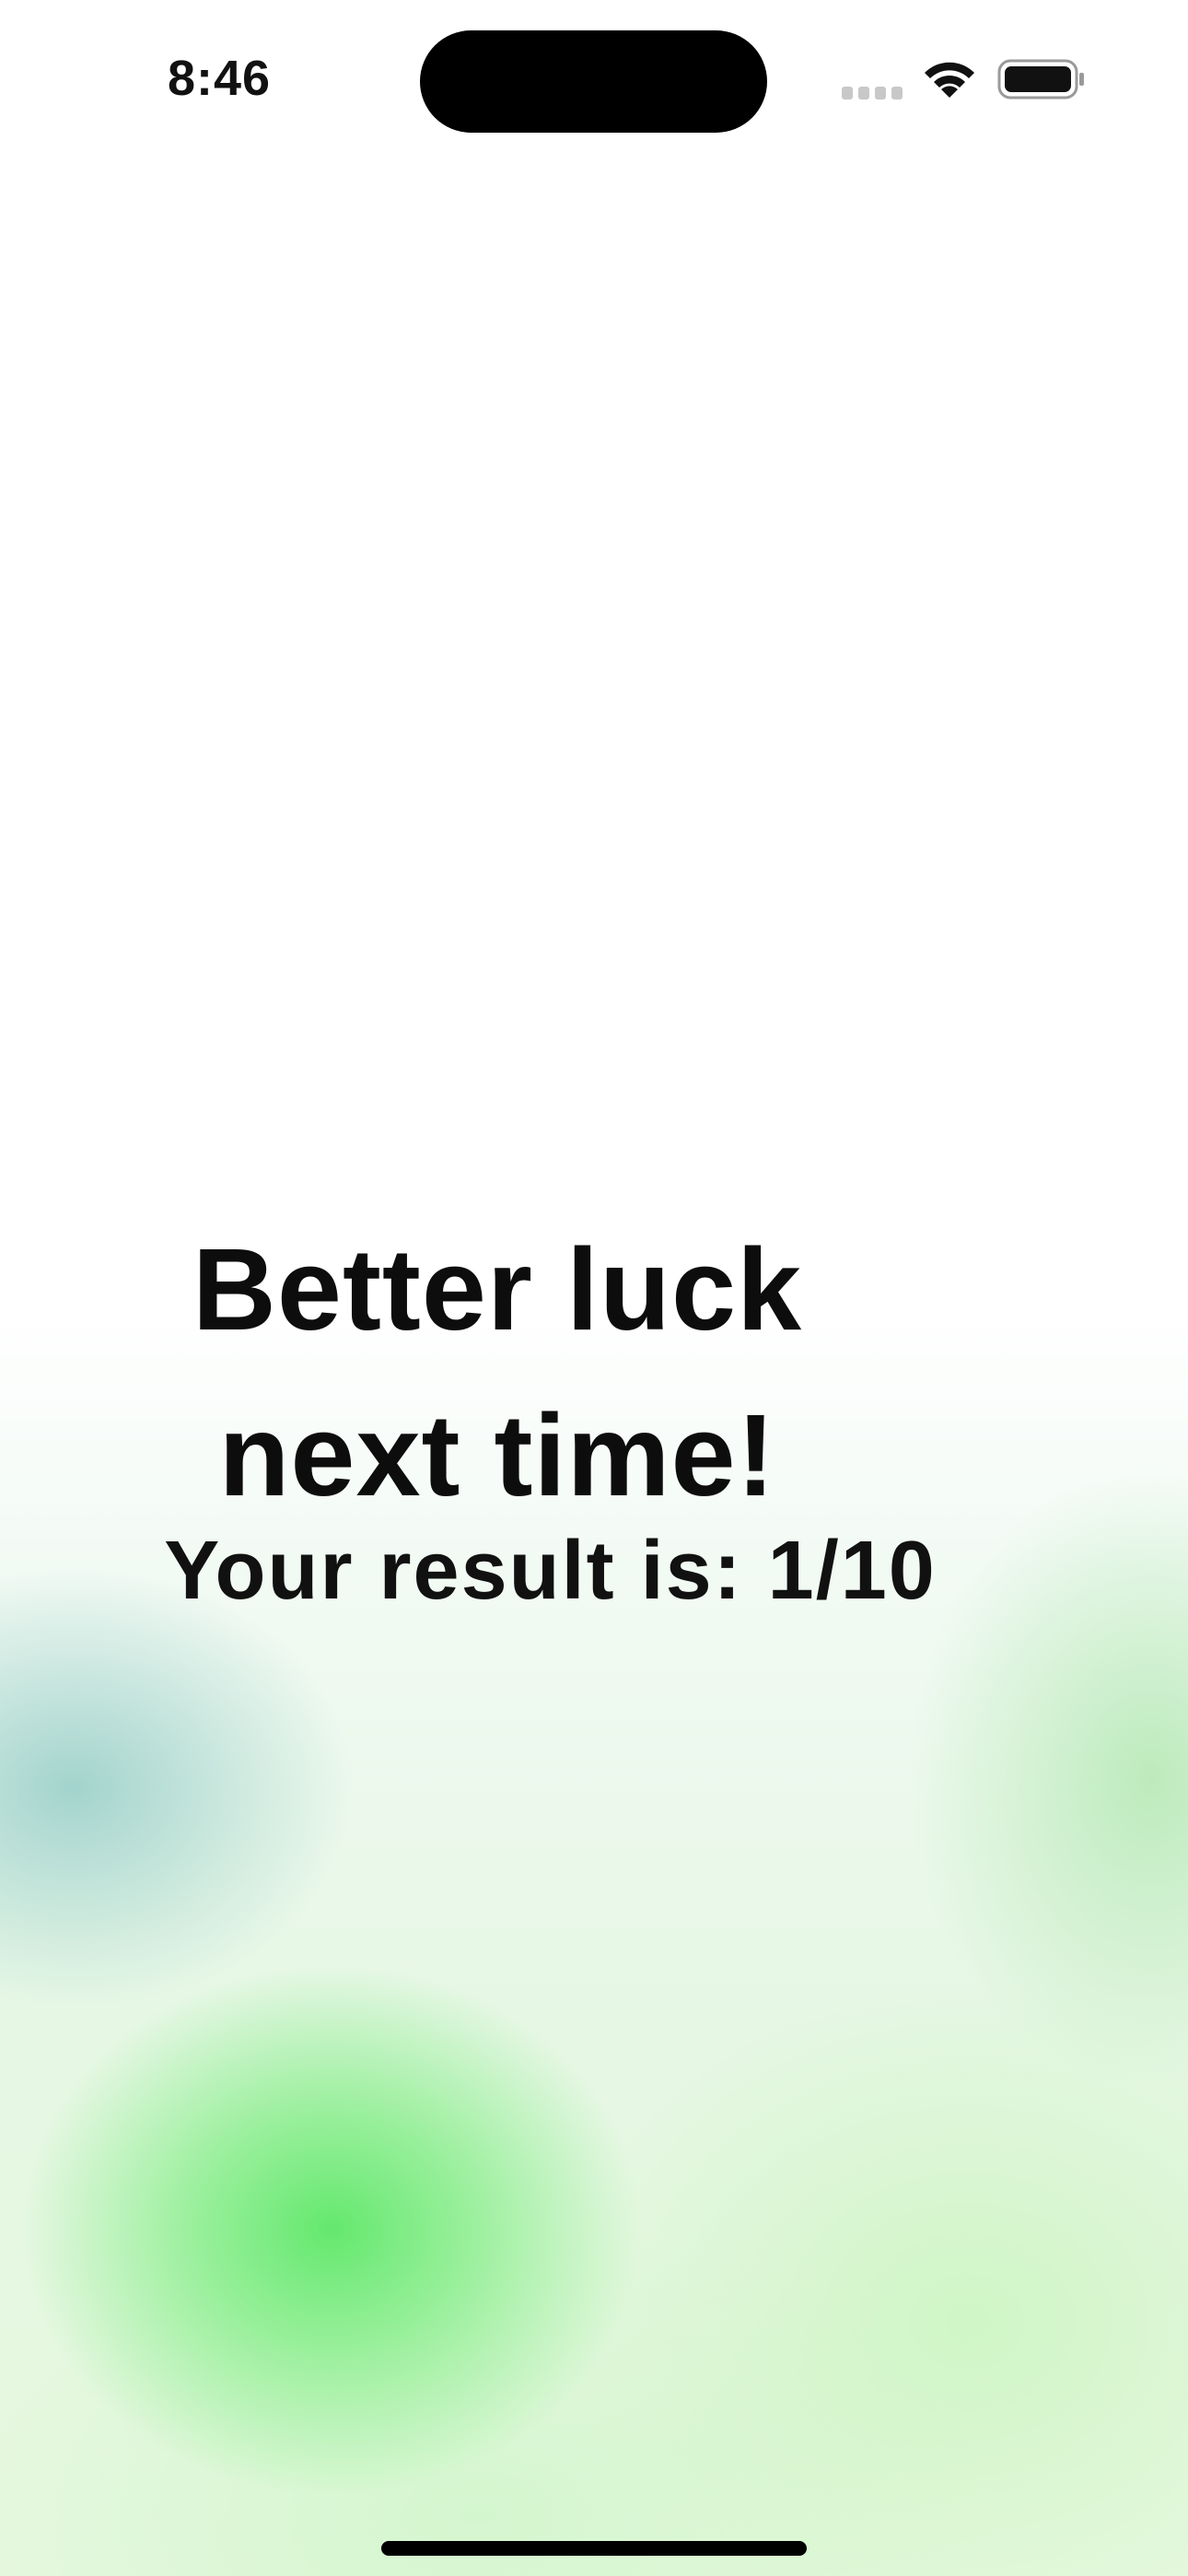 Image resolution: width=1188 pixels, height=2576 pixels. Describe the element at coordinates (872, 93) in the screenshot. I see `cellular-signal-icon` at that location.